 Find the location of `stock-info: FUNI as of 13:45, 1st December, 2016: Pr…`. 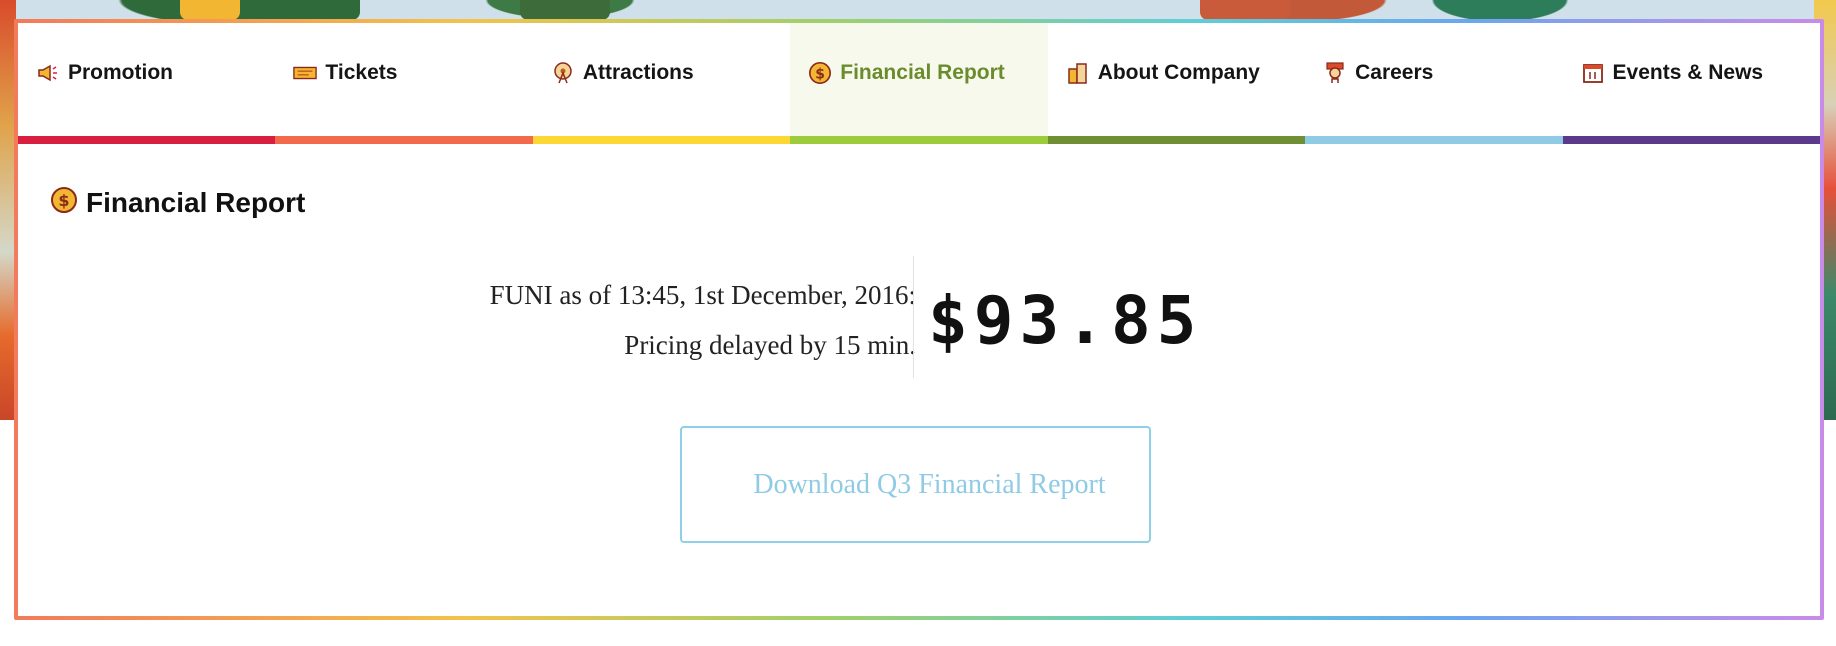

stock-info: FUNI as of 13:45, 1st December, 2016: Pr… is located at coordinates (703, 320).